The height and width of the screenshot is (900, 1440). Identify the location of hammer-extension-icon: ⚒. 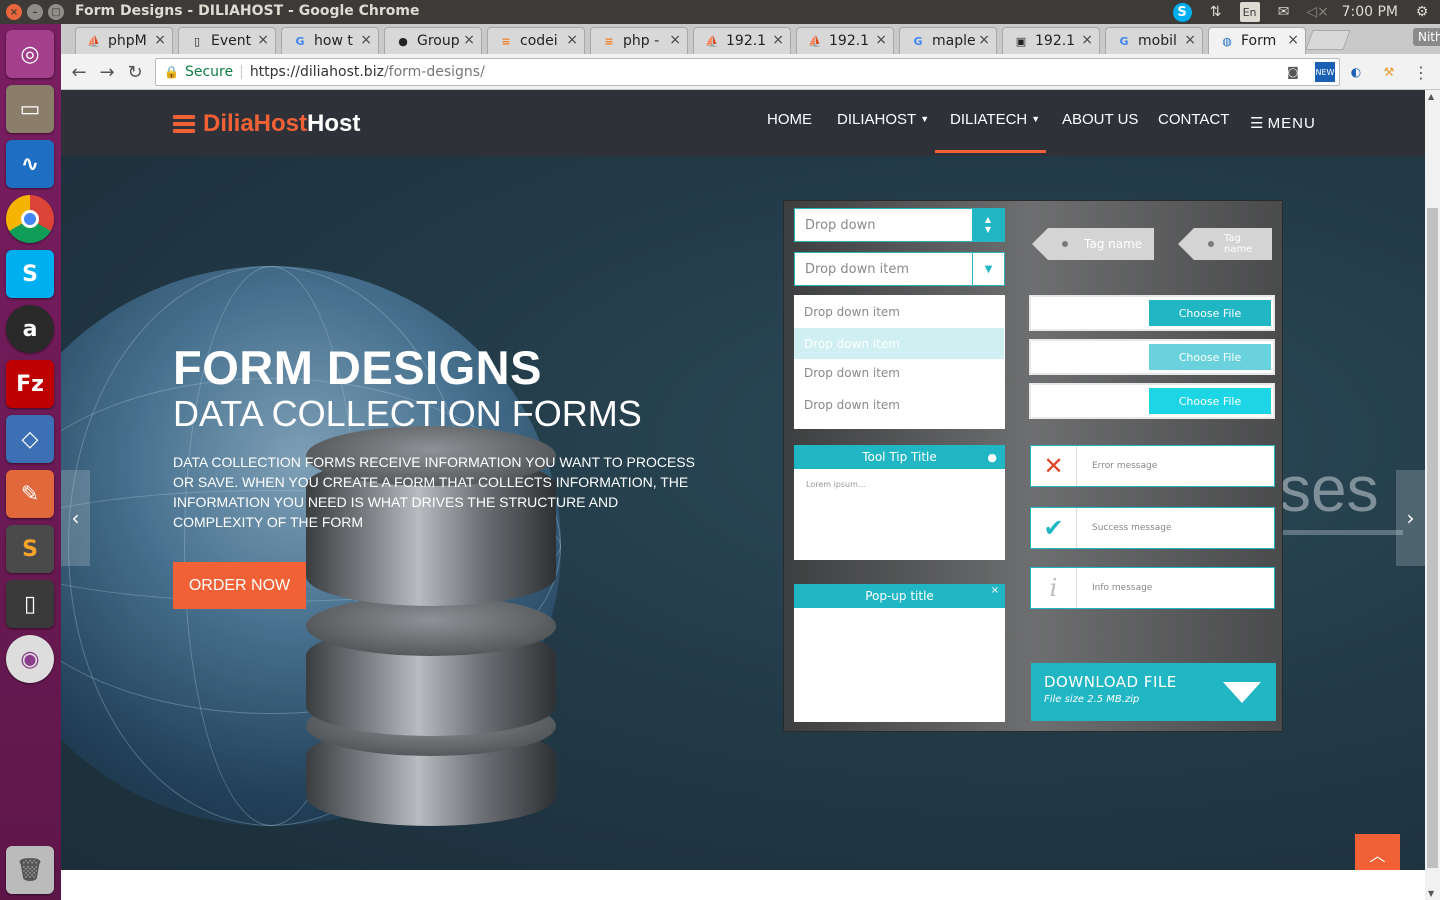
(1389, 72).